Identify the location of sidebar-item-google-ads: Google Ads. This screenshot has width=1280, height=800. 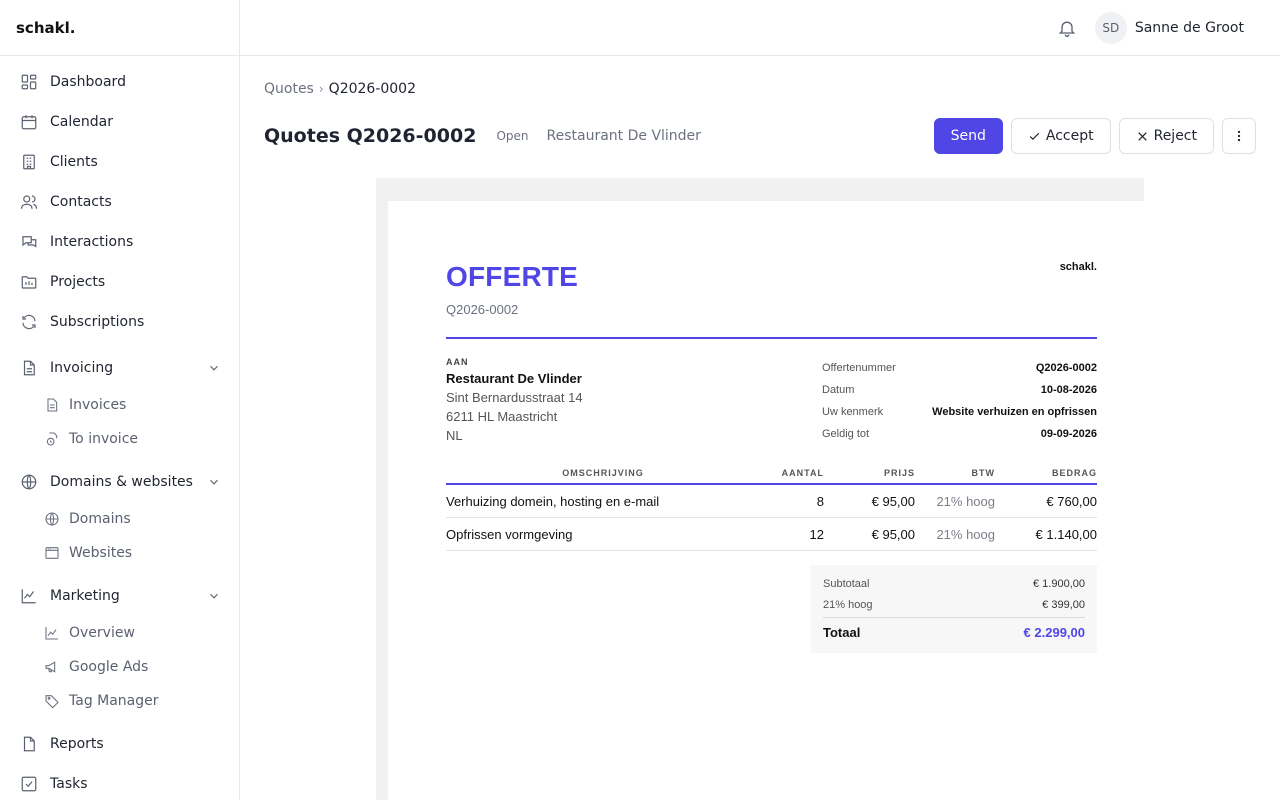
(119, 667).